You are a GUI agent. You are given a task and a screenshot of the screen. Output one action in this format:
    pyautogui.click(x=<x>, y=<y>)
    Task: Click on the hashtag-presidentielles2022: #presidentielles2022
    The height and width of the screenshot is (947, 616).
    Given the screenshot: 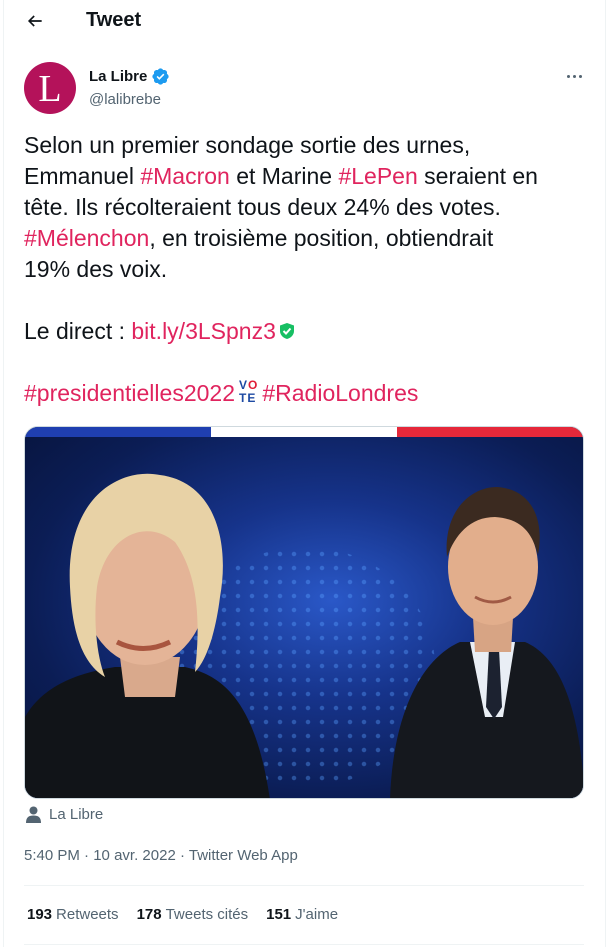 What is the action you would take?
    pyautogui.click(x=129, y=393)
    